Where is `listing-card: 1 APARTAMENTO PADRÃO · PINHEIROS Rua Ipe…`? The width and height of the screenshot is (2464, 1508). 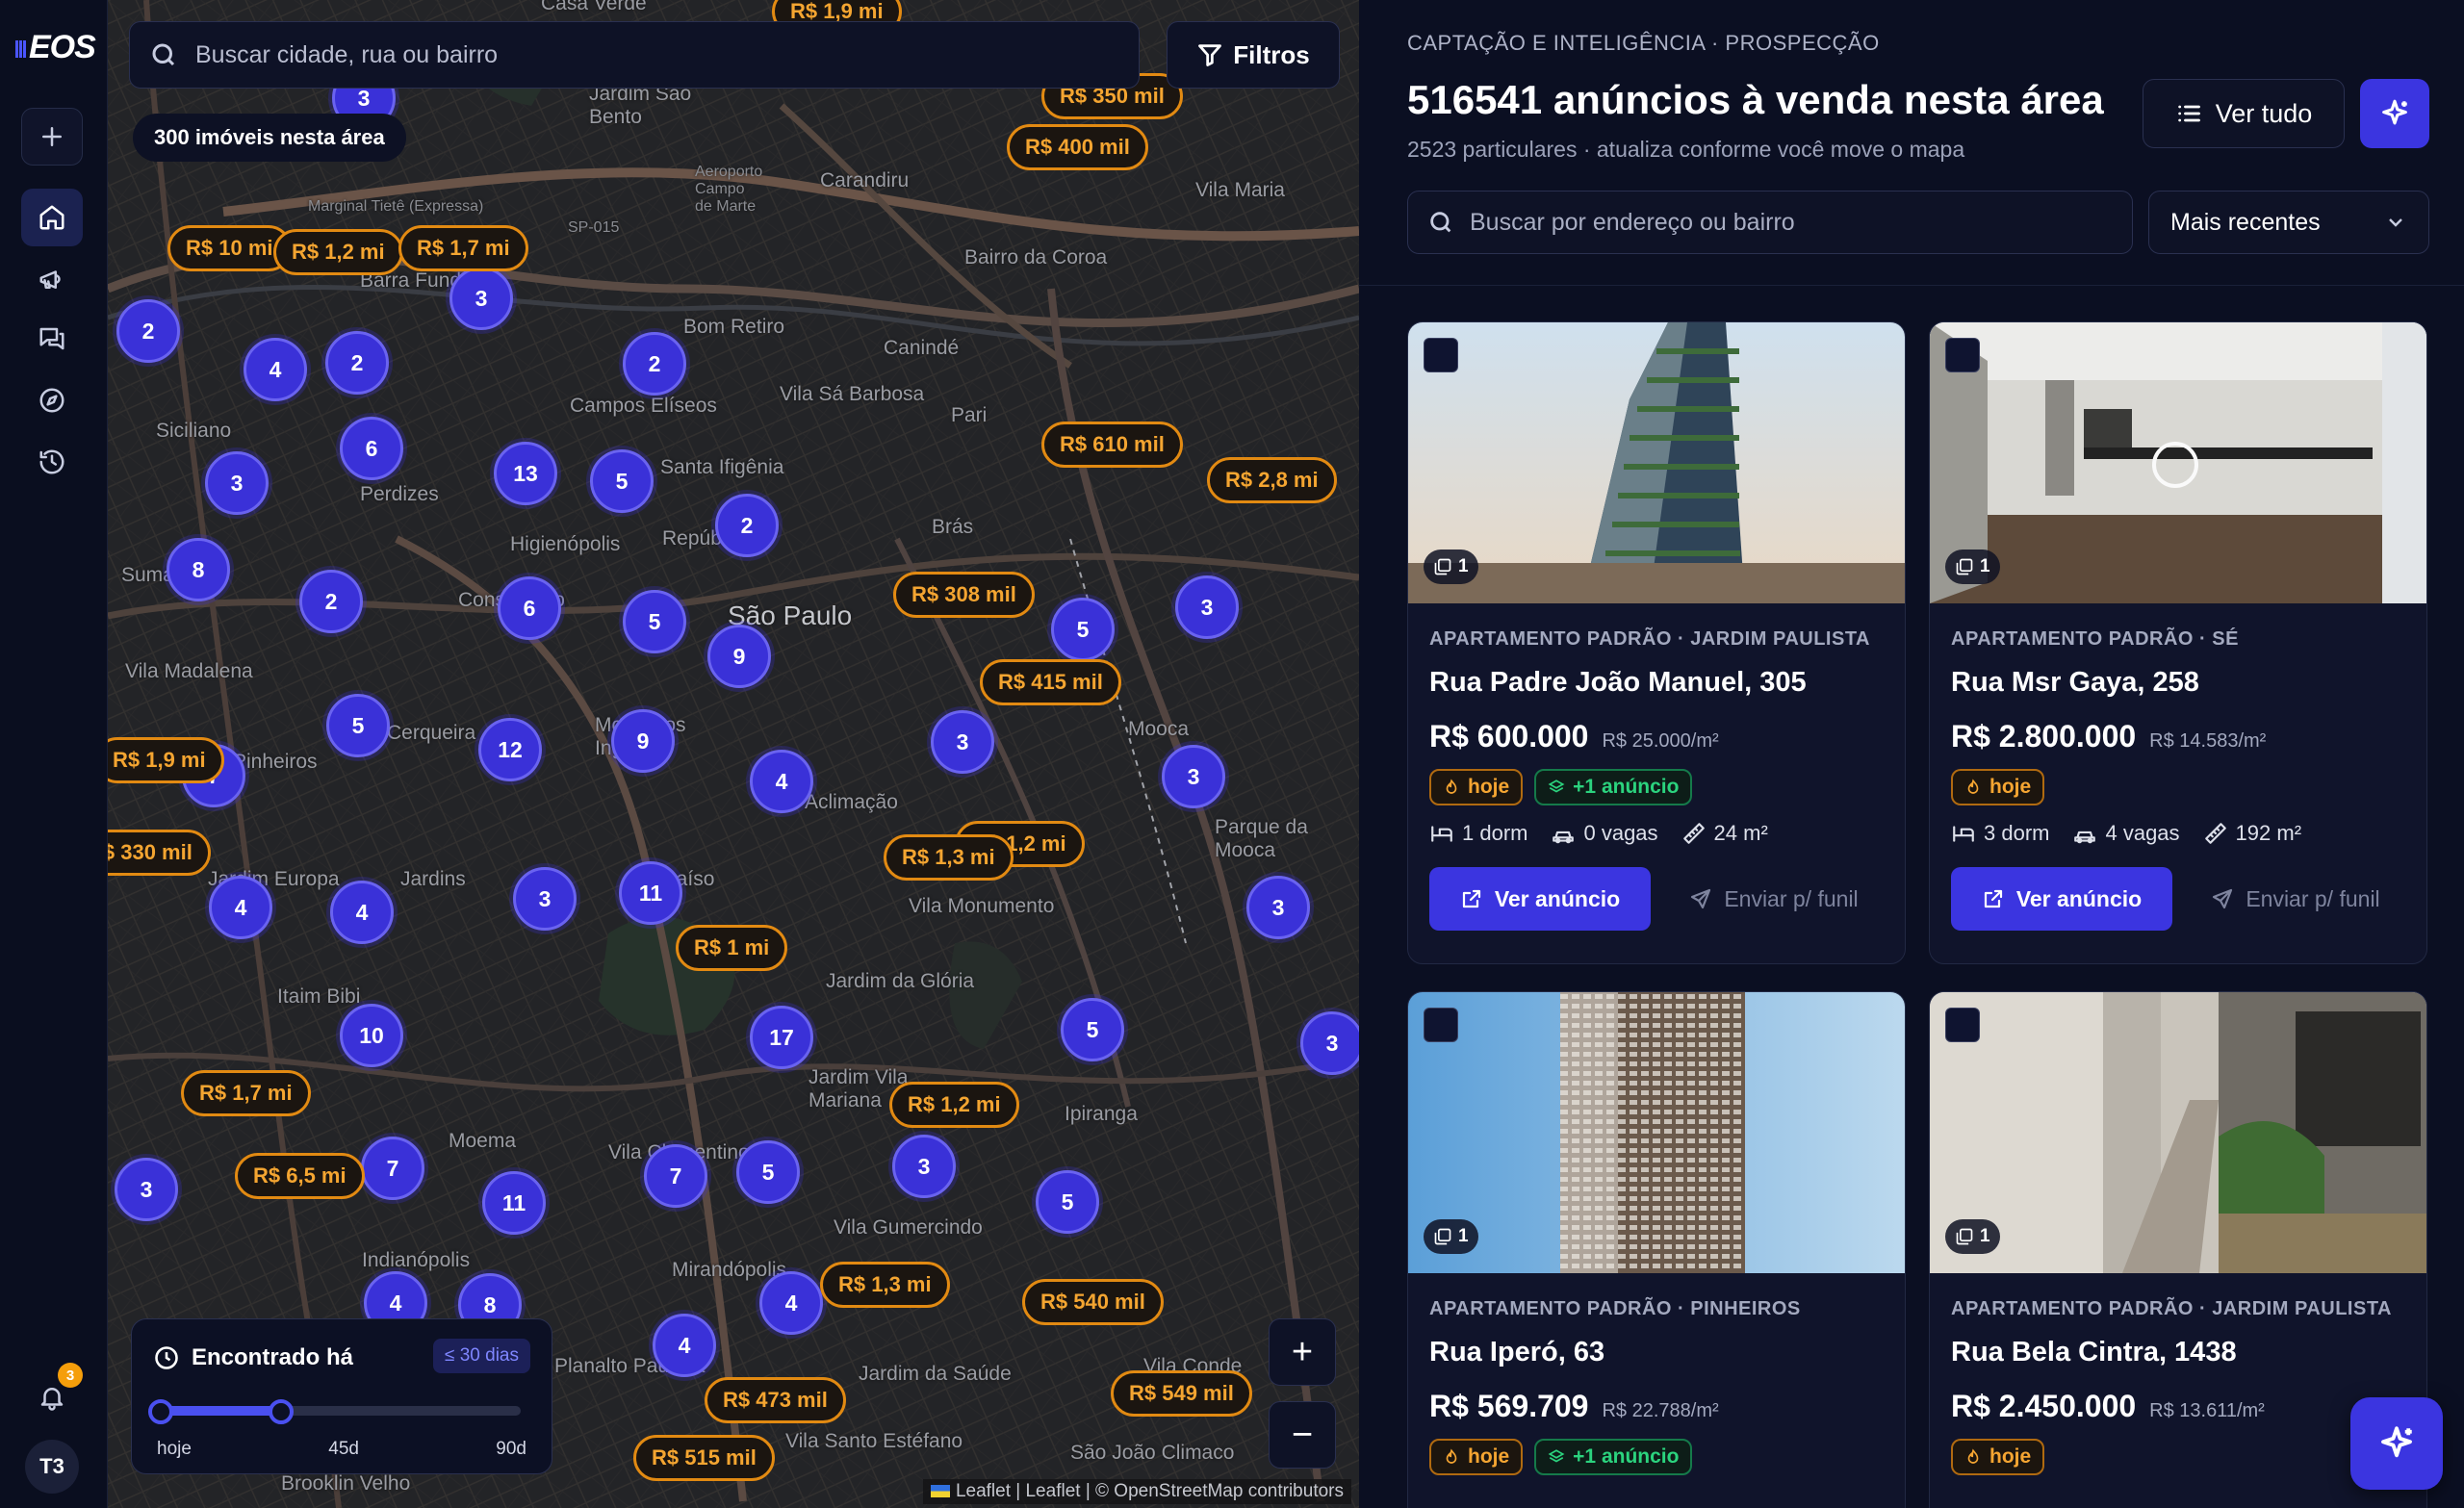
listing-card: 1 APARTAMENTO PADRÃO · PINHEIROS Rua Ipe… is located at coordinates (1656, 1249).